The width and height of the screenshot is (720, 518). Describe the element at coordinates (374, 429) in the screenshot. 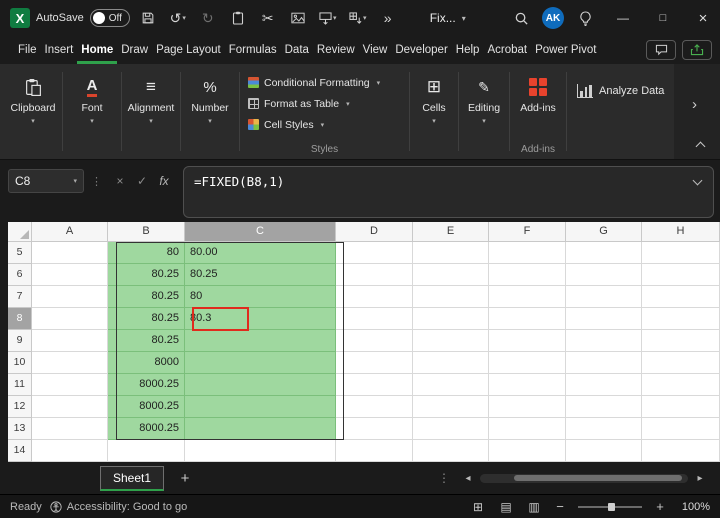

I see `cell-D13` at that location.